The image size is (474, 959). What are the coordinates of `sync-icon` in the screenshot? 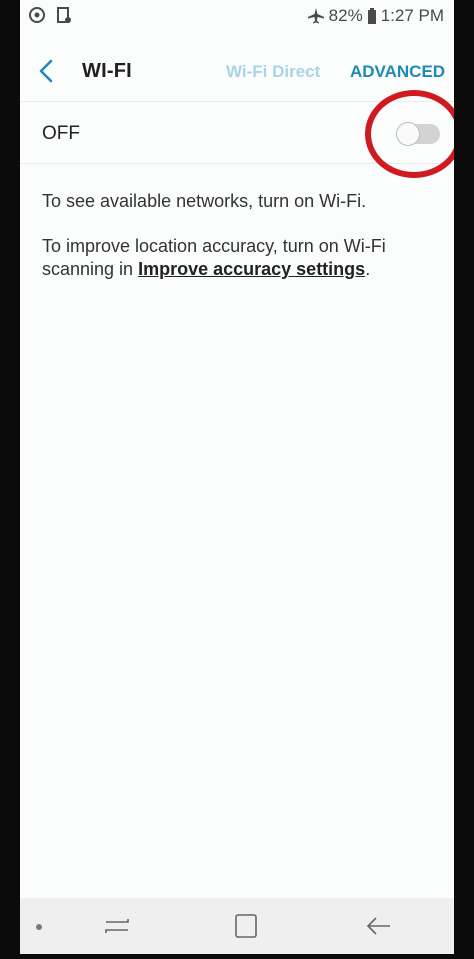 It's located at (37, 15).